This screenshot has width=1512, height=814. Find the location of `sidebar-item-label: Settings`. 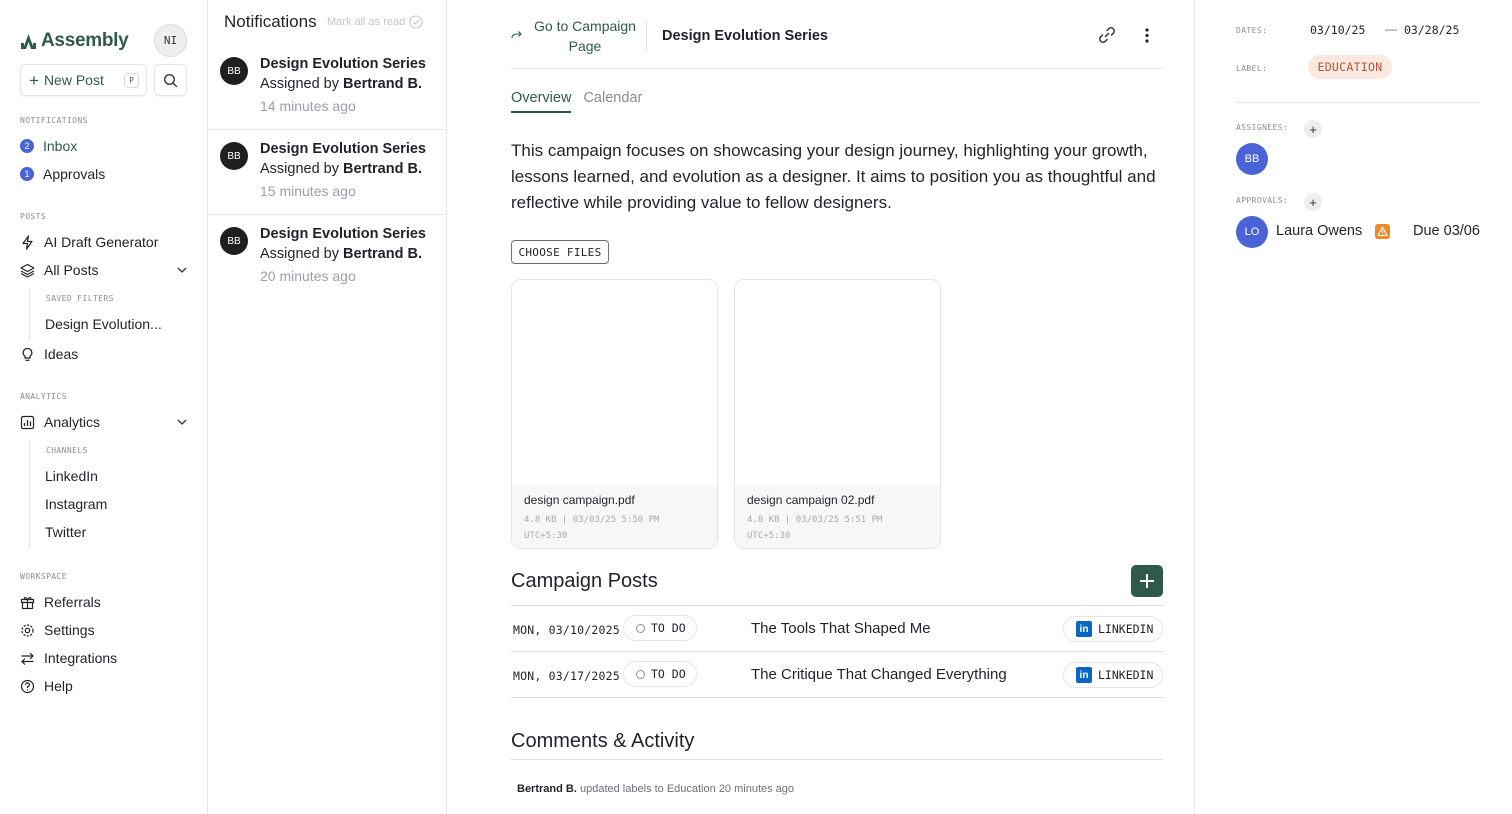

sidebar-item-label: Settings is located at coordinates (69, 630).